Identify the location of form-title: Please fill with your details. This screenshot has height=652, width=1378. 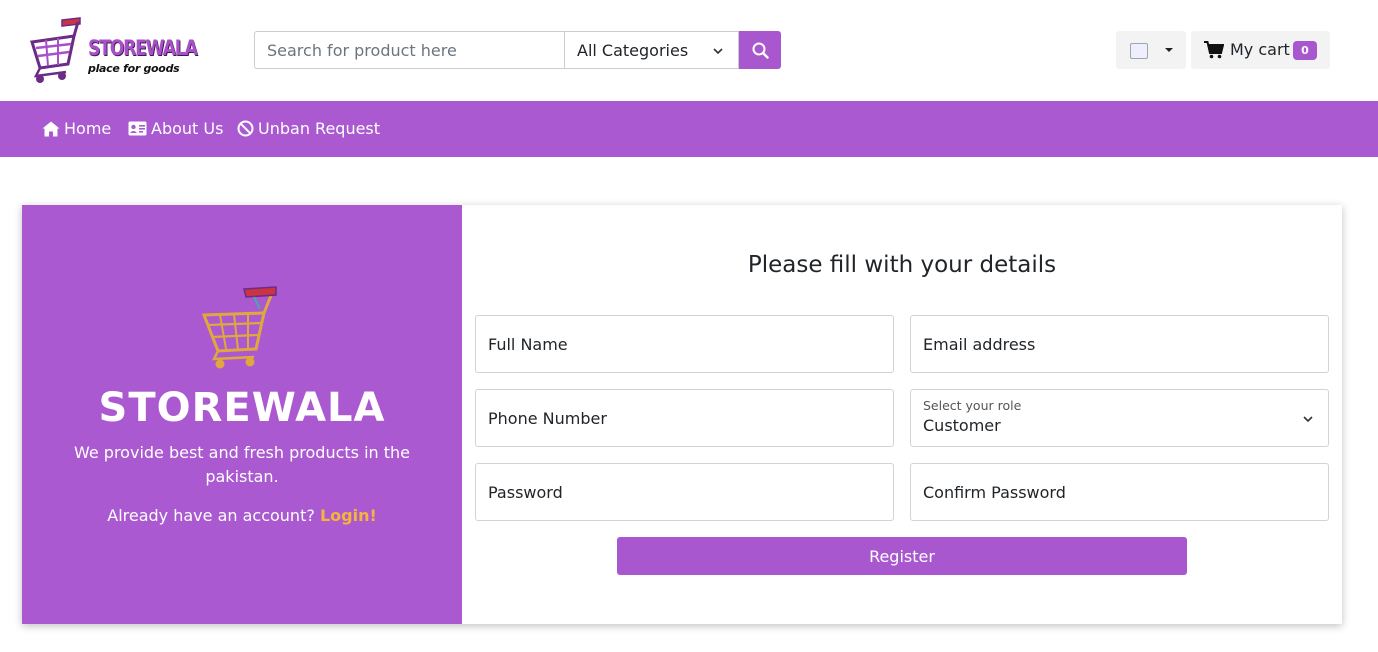
(902, 265).